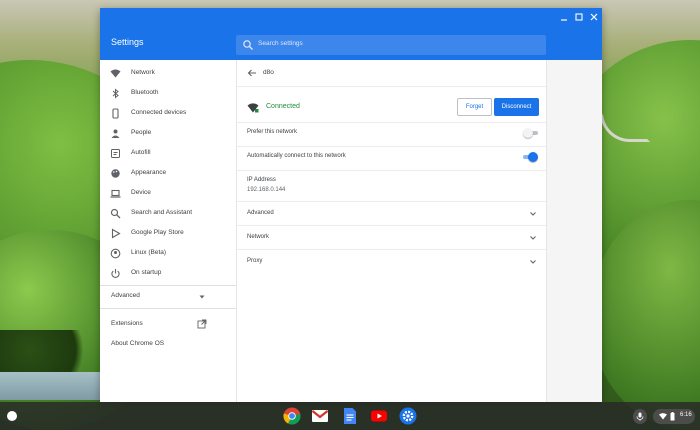 The width and height of the screenshot is (700, 430). What do you see at coordinates (686, 415) in the screenshot?
I see `clock: 6:16` at bounding box center [686, 415].